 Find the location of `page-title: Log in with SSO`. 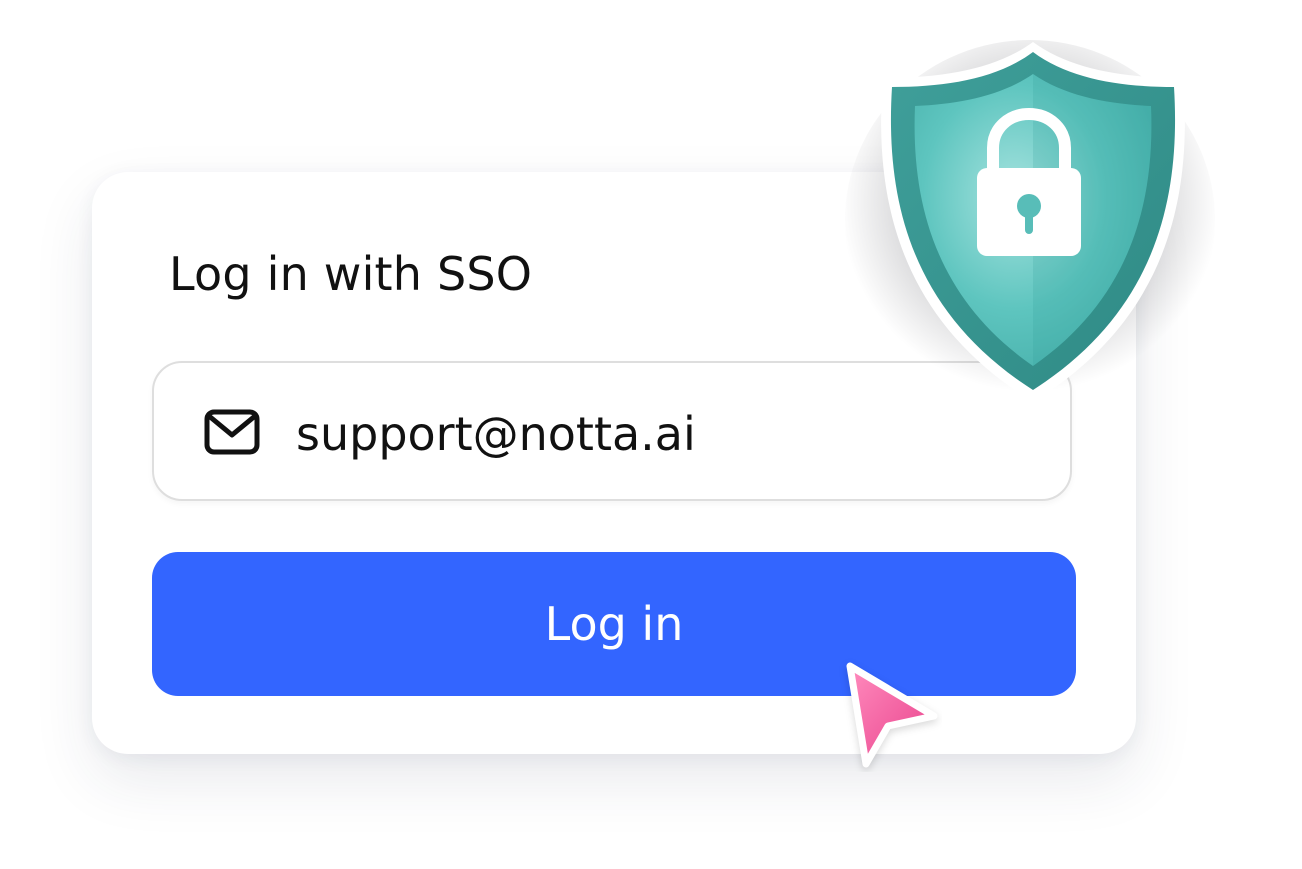

page-title: Log in with SSO is located at coordinates (351, 274).